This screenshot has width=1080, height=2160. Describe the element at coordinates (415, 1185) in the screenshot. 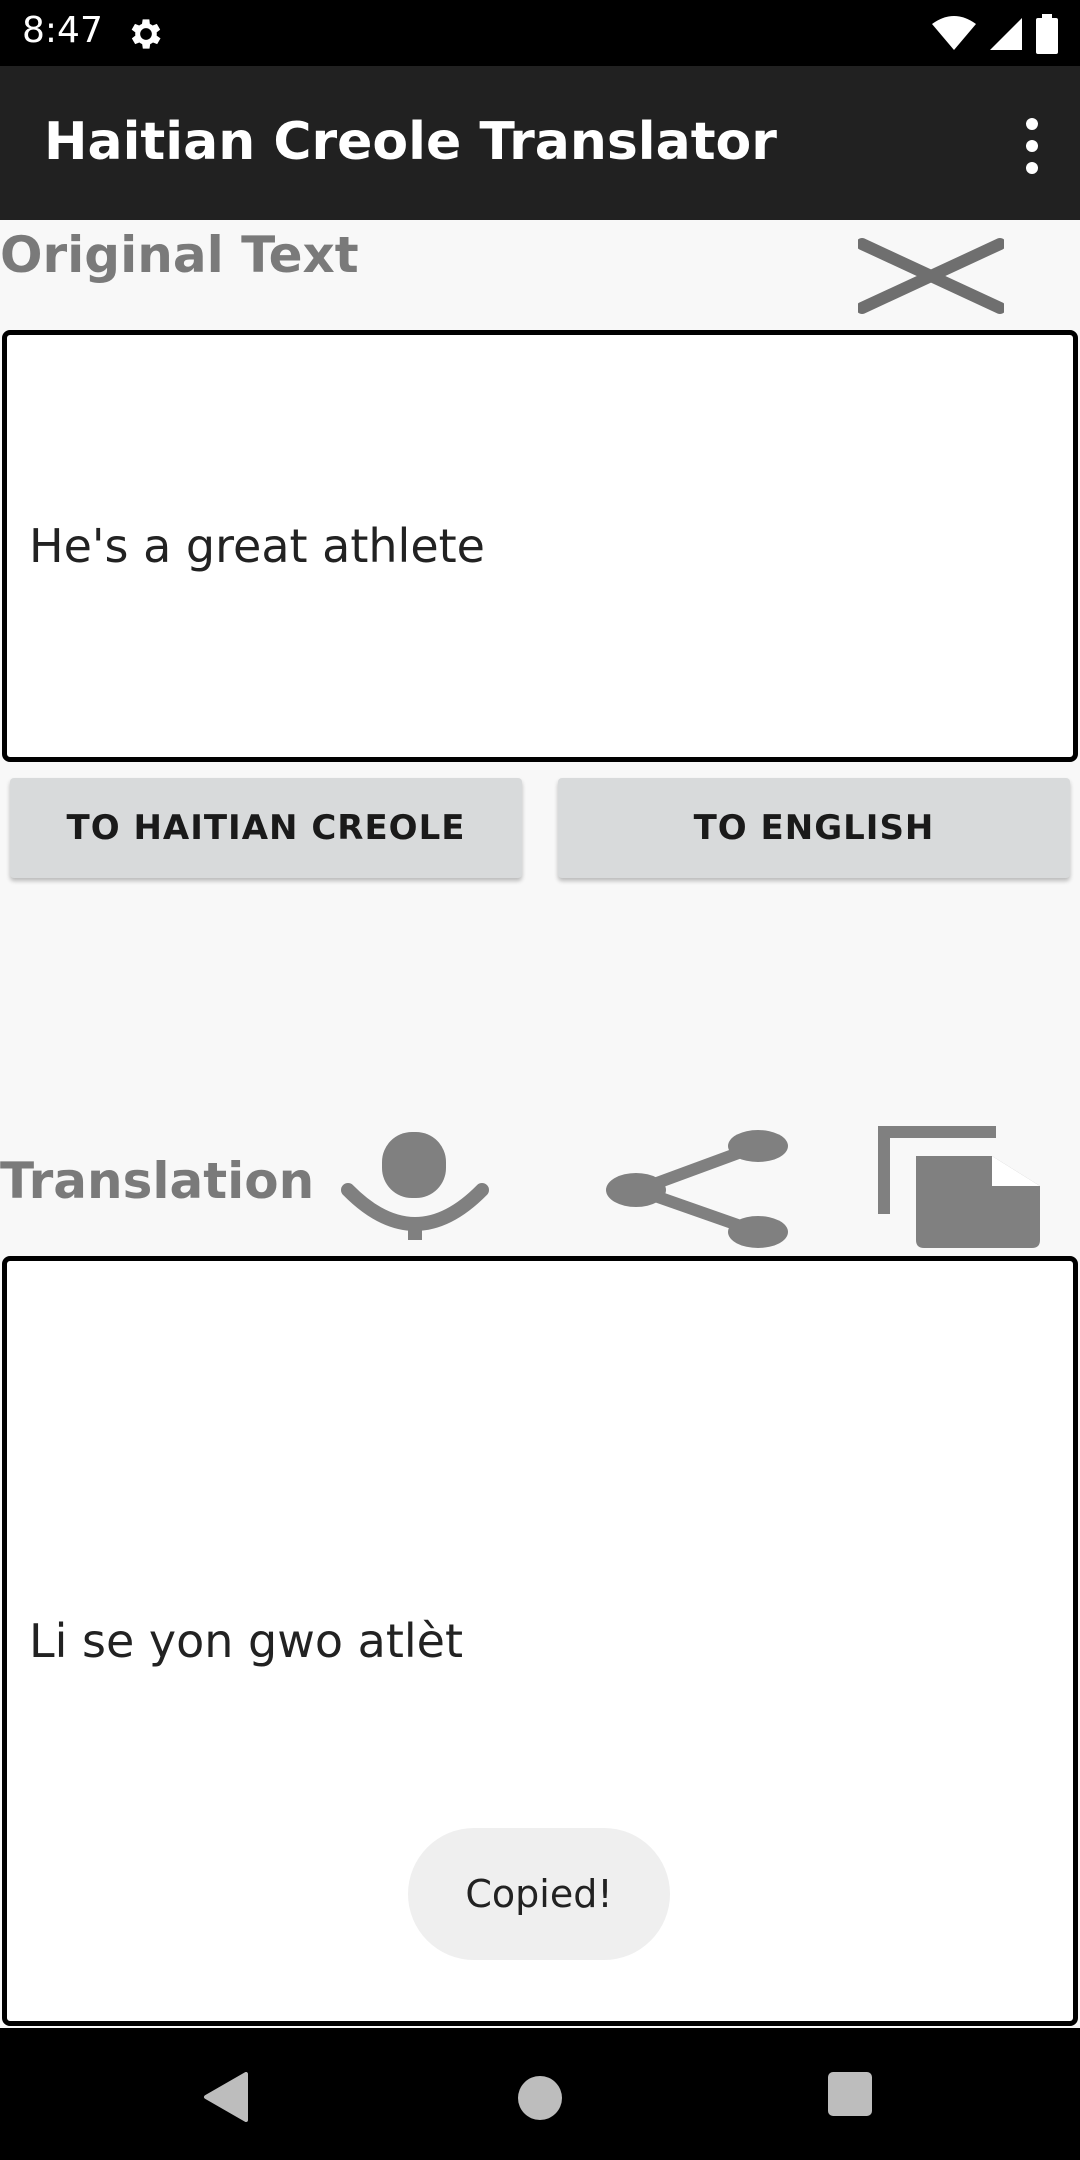

I see `microphone-icon` at that location.